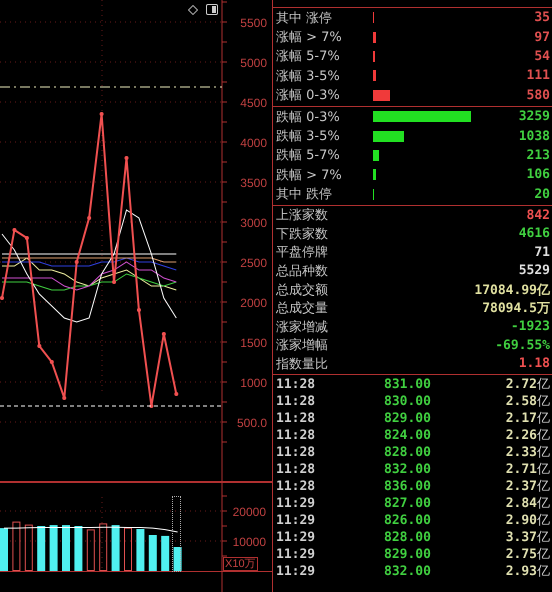 Image resolution: width=552 pixels, height=592 pixels. What do you see at coordinates (253, 23) in the screenshot?
I see `axis-label: 5500` at bounding box center [253, 23].